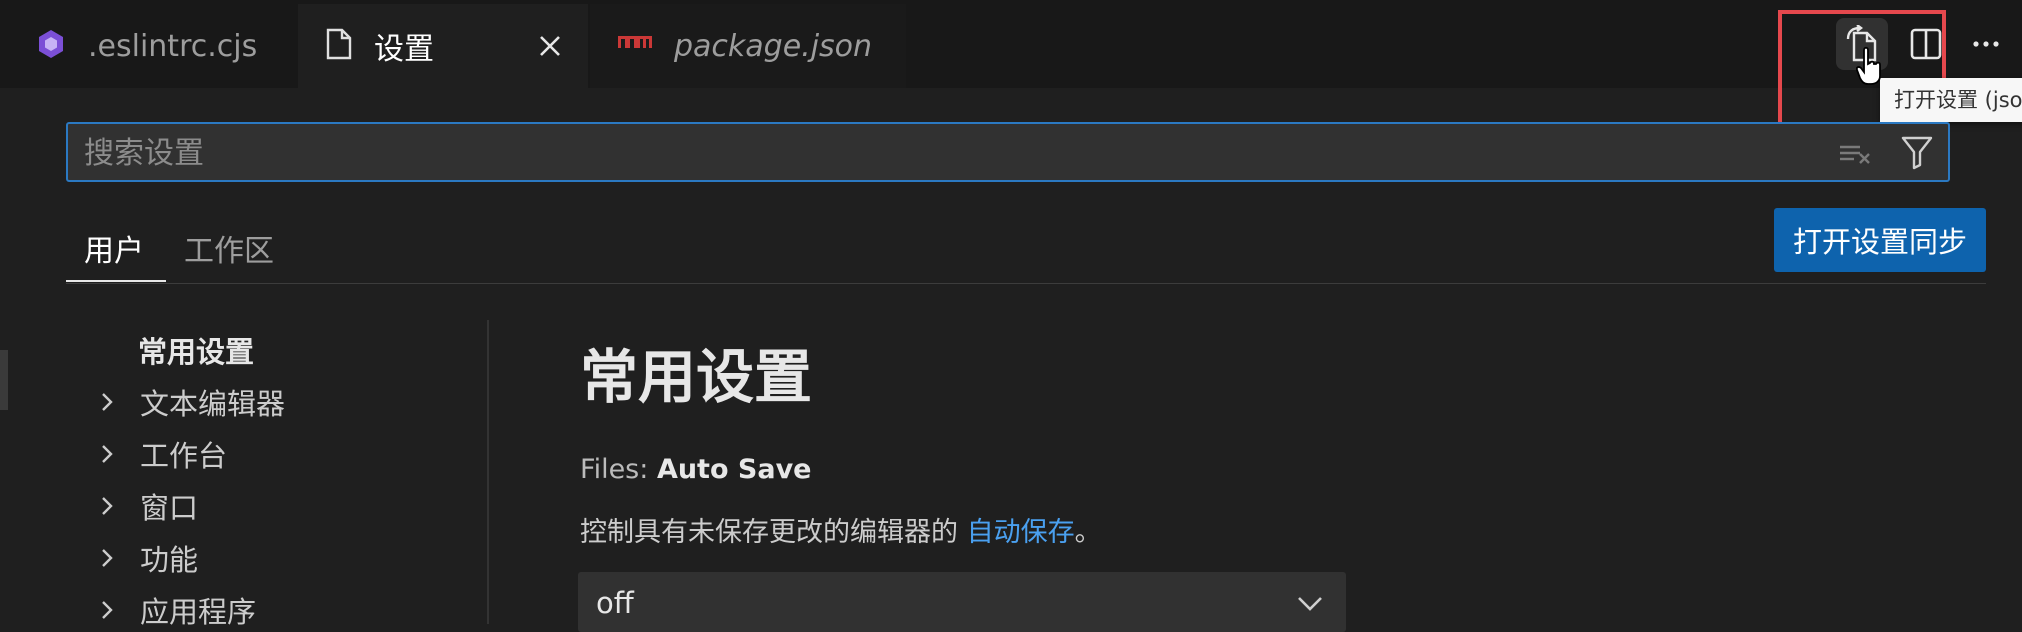 This screenshot has width=2022, height=632. I want to click on close-icon, so click(550, 46).